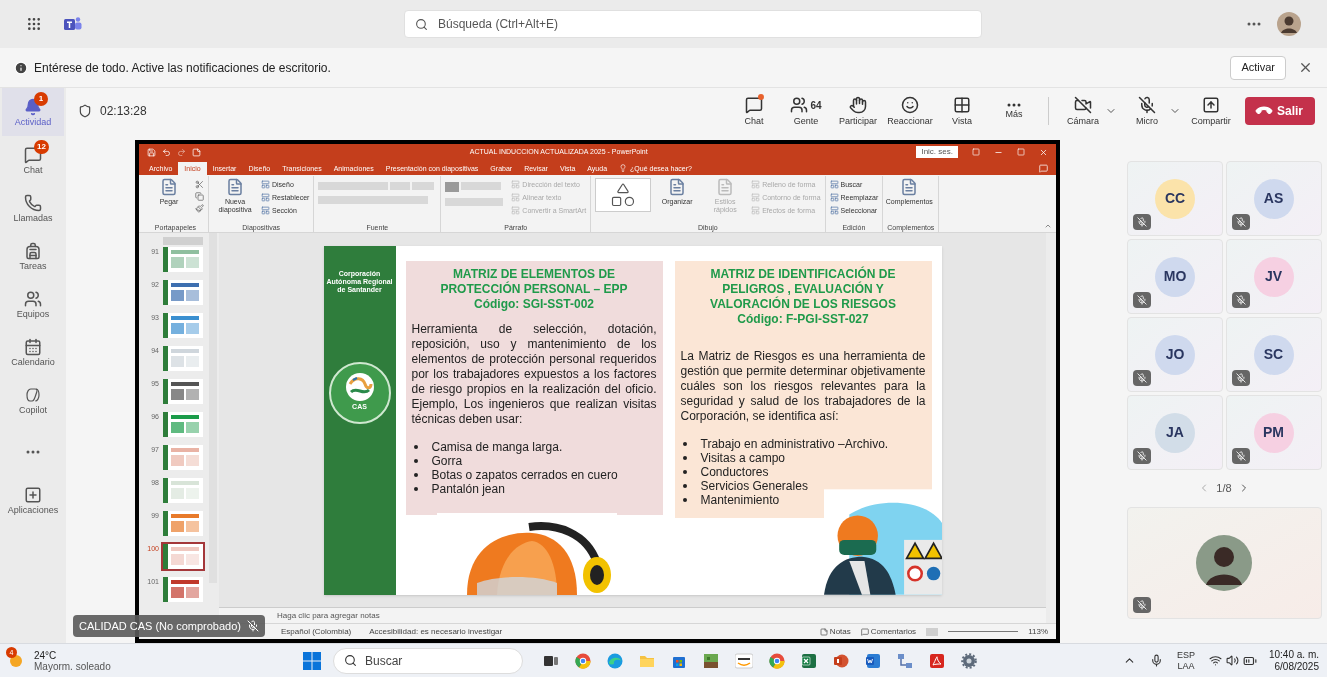 The image size is (1327, 677). I want to click on meeting-timer: 02:13:28, so click(123, 111).